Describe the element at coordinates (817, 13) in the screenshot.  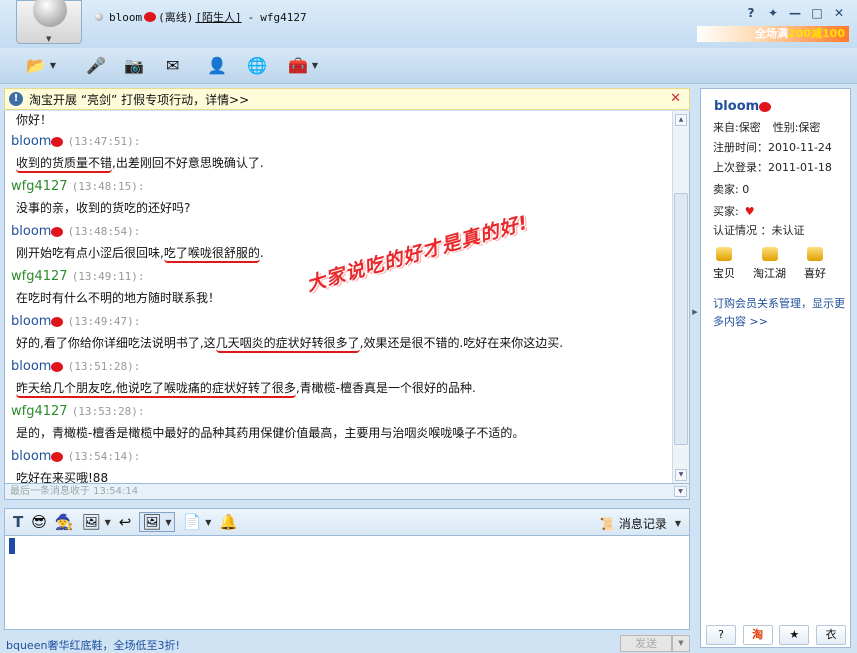
I see `maximize-icon: □` at that location.